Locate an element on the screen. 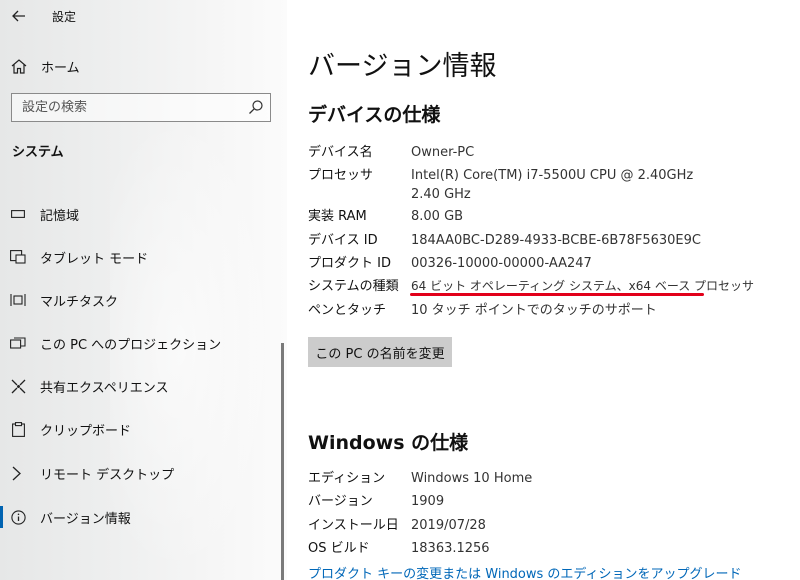 This screenshot has width=800, height=580. sidebar-item-multitasking: マルチタスク is located at coordinates (143, 300).